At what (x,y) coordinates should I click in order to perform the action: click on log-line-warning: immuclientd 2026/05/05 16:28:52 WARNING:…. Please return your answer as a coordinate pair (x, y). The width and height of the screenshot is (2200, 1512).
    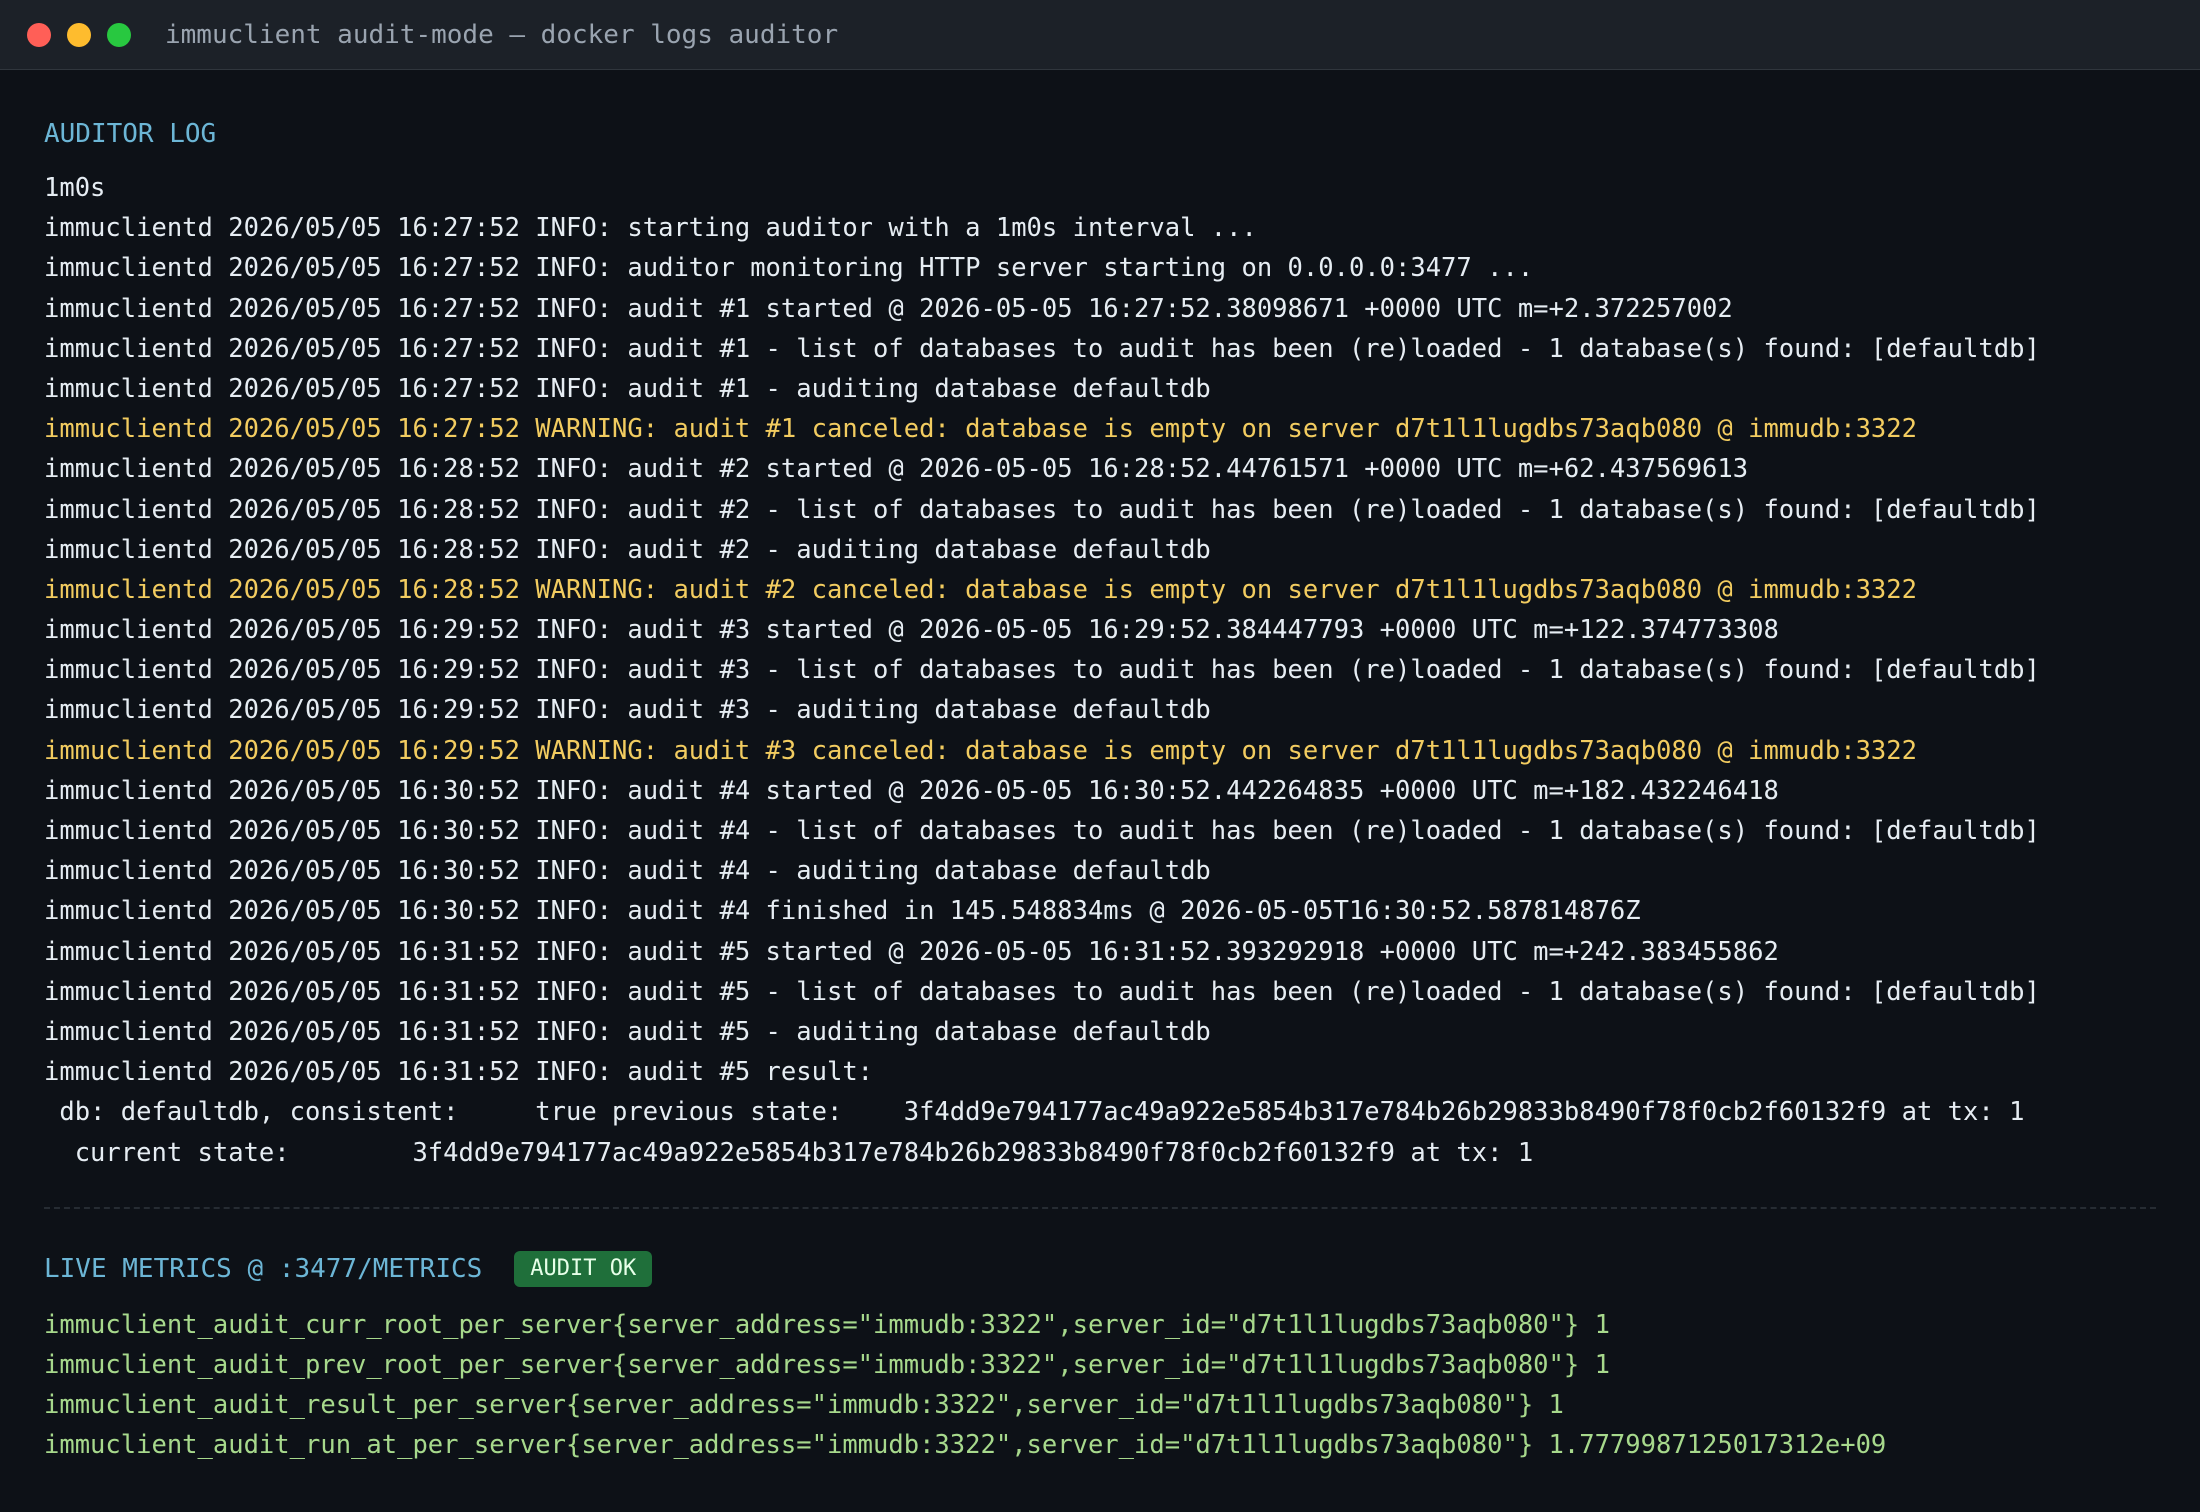
    Looking at the image, I should click on (980, 589).